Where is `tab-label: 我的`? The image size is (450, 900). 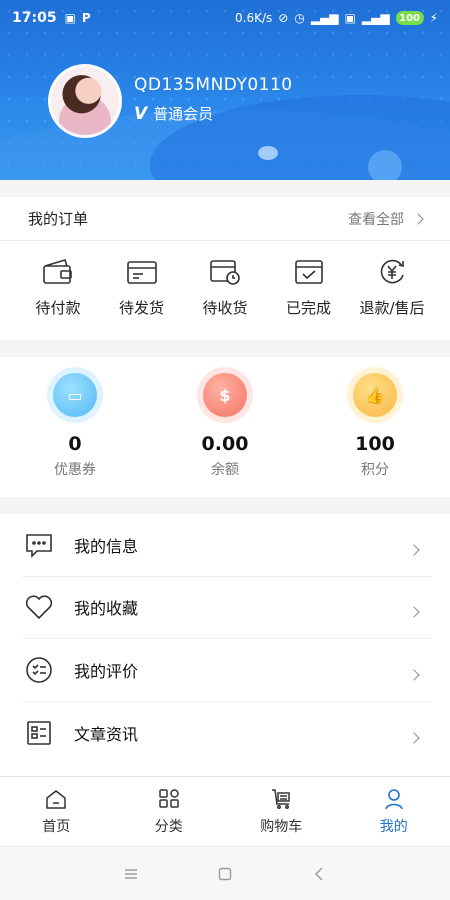 tab-label: 我的 is located at coordinates (393, 826).